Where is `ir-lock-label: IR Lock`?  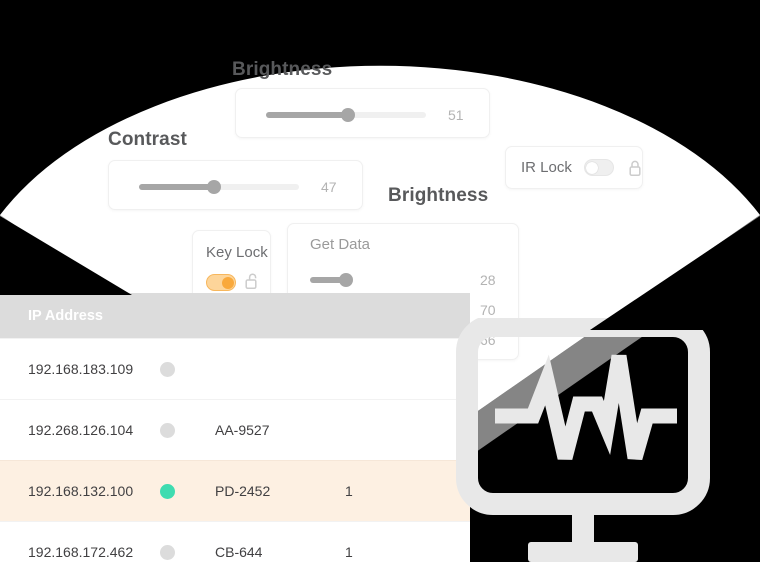 ir-lock-label: IR Lock is located at coordinates (546, 167).